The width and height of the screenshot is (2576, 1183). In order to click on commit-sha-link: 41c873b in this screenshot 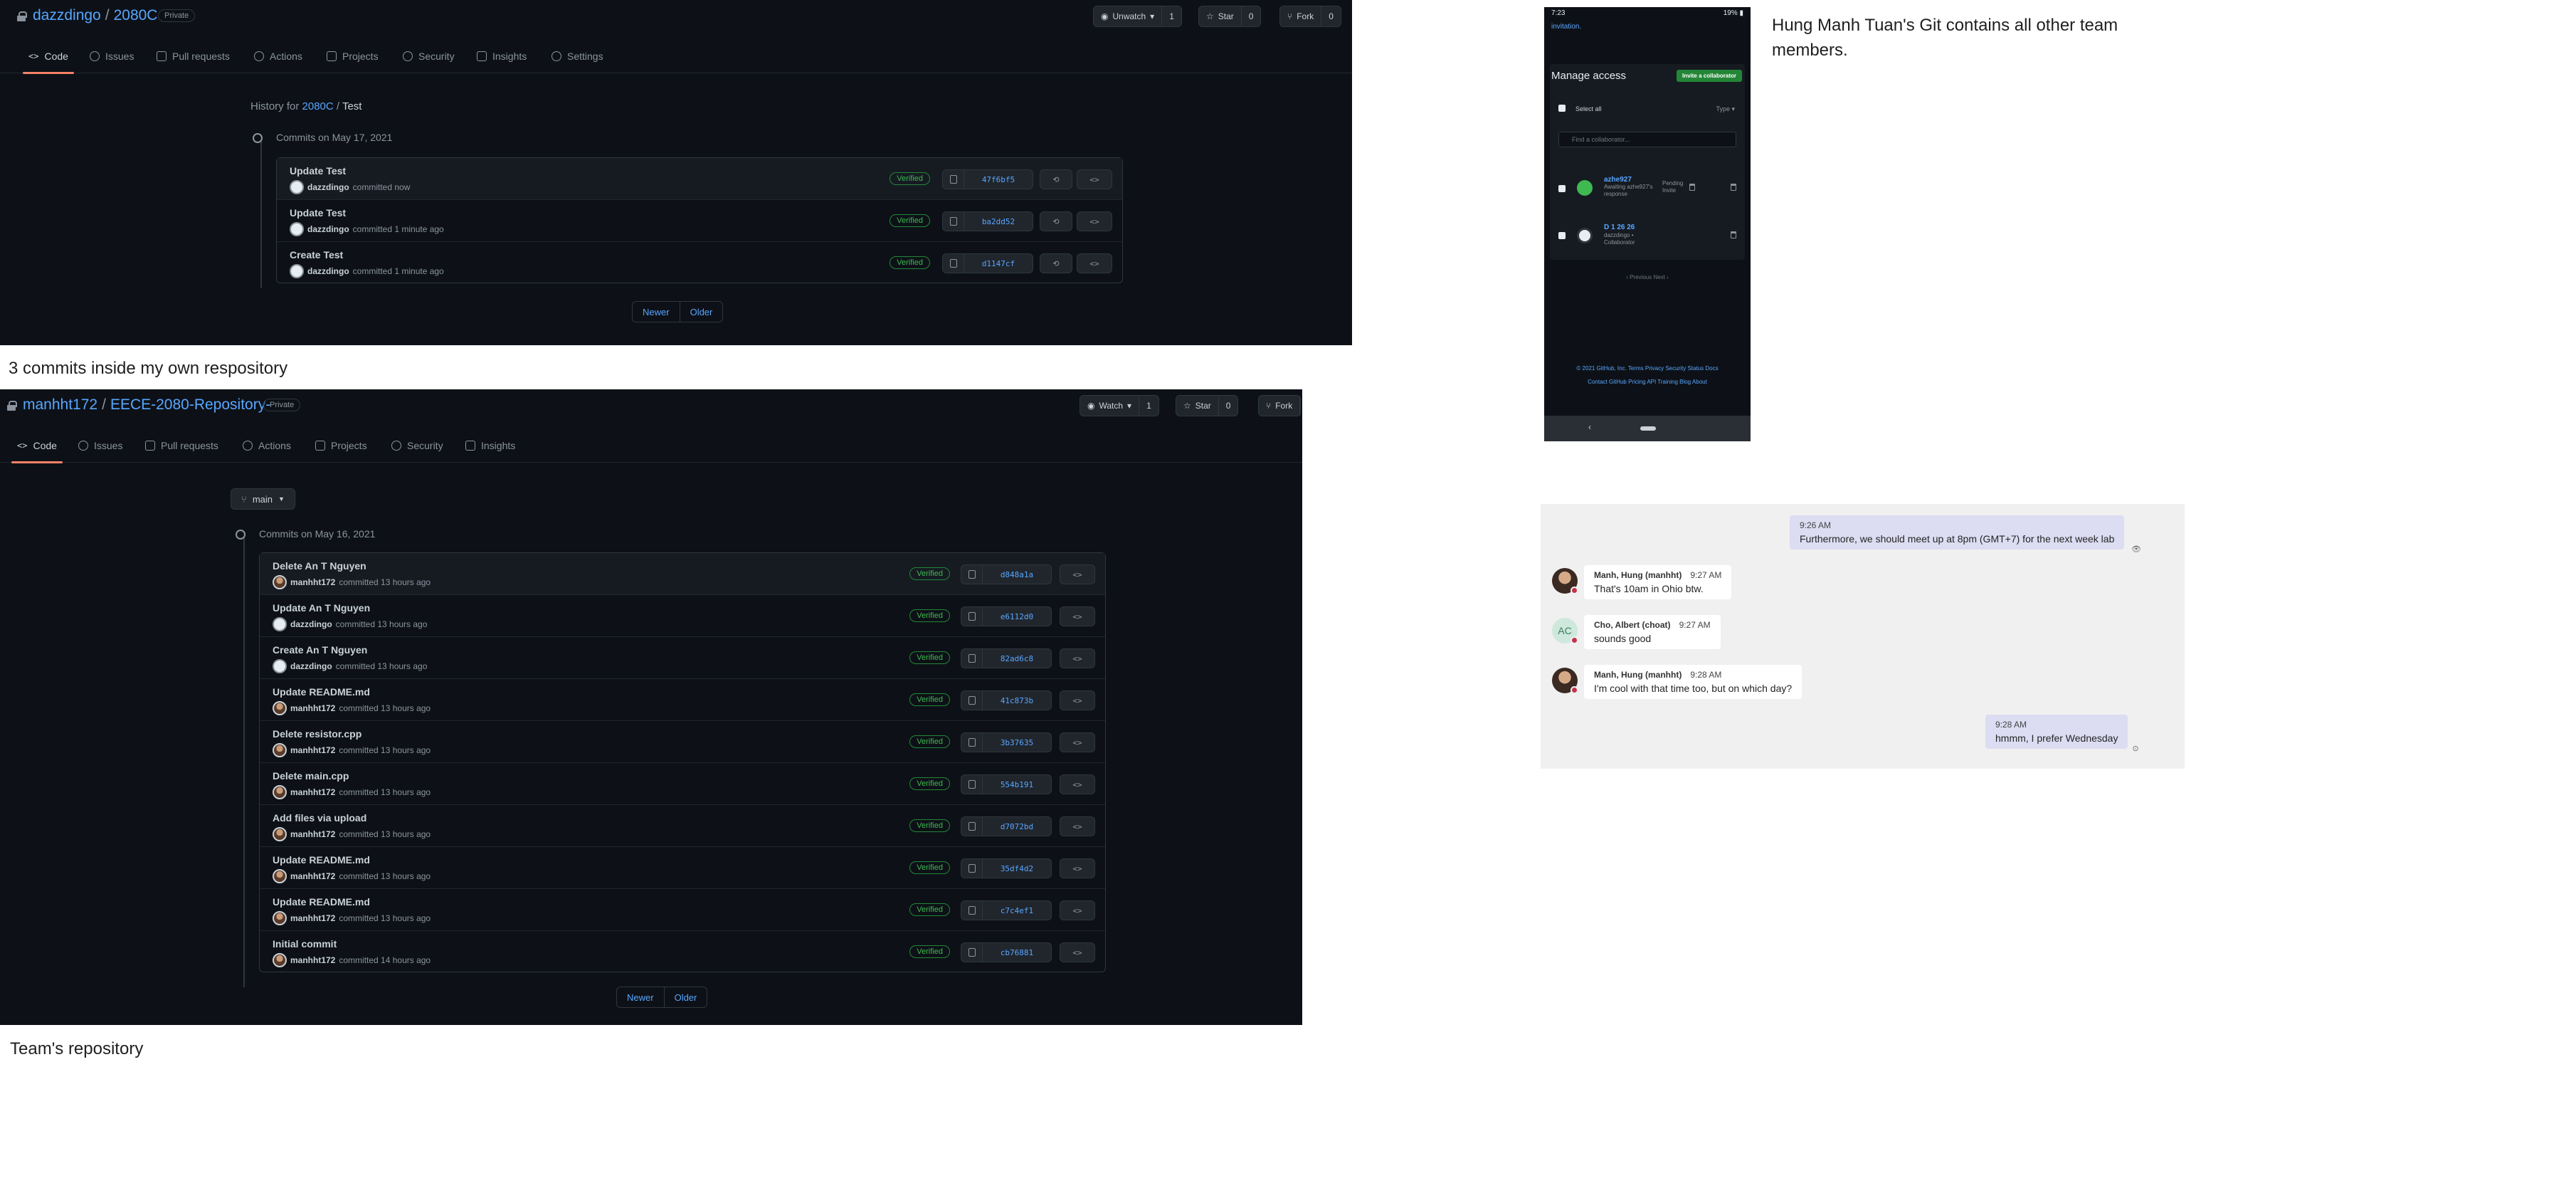, I will do `click(1017, 700)`.